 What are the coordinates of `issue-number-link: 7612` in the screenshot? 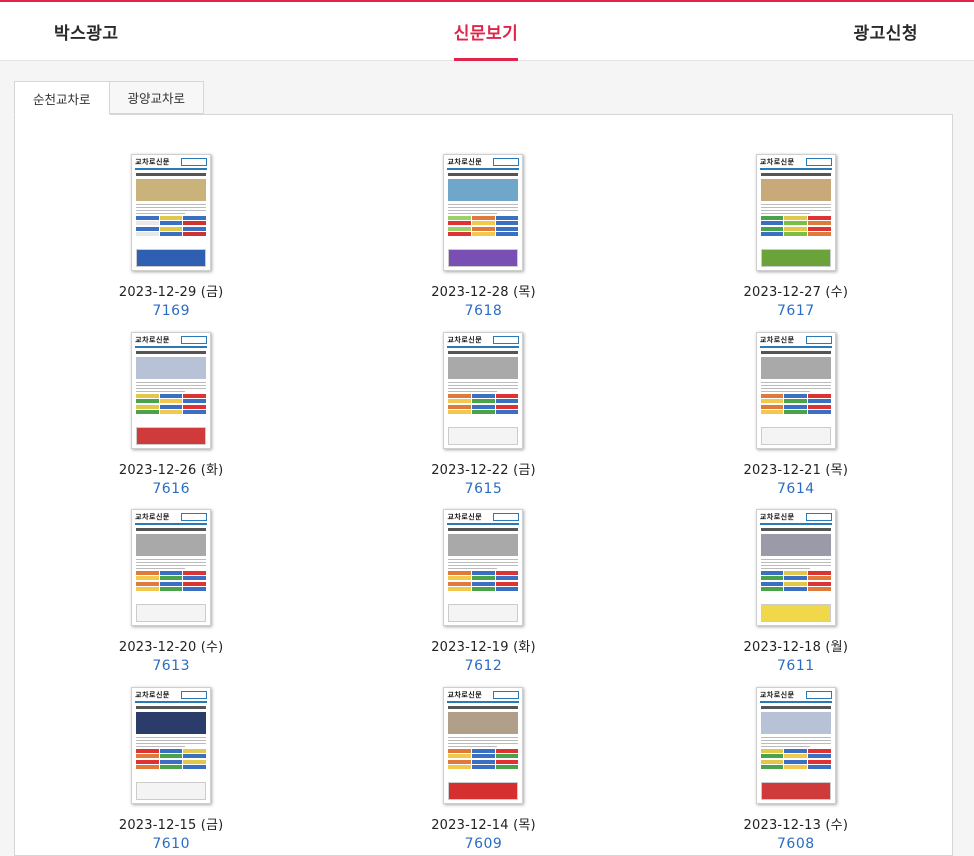 It's located at (484, 666).